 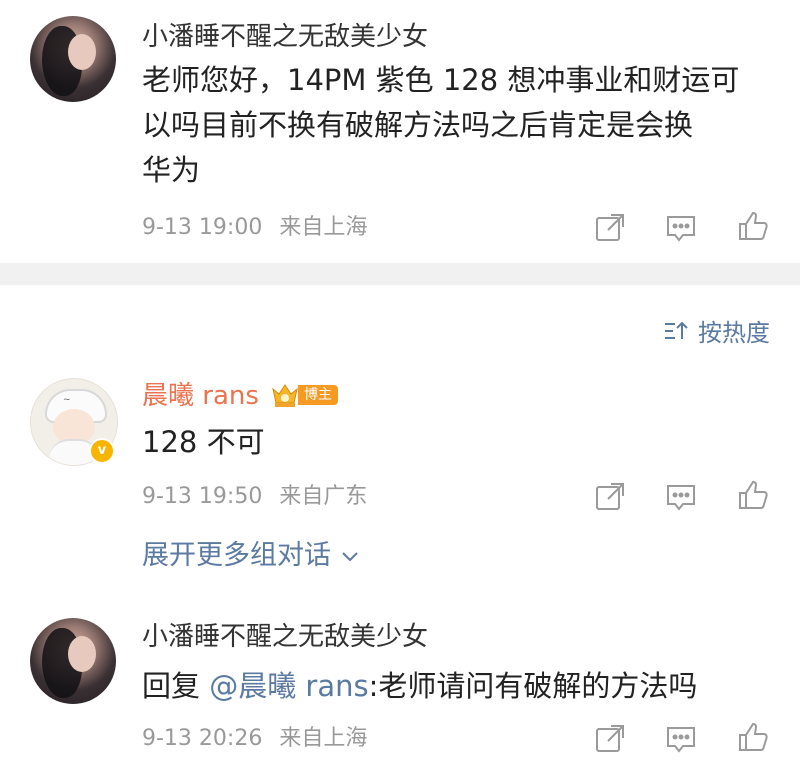 What do you see at coordinates (288, 686) in the screenshot?
I see `mention-link: @晨曦 rans` at bounding box center [288, 686].